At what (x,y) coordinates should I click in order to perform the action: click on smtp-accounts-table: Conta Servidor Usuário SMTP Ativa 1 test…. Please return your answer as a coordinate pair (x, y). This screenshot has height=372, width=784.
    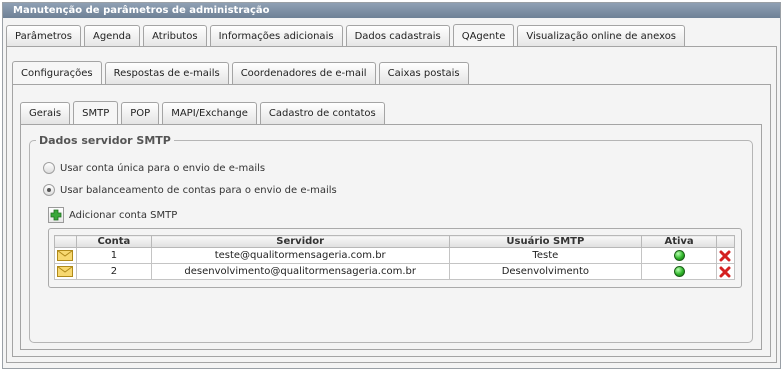
    Looking at the image, I should click on (395, 257).